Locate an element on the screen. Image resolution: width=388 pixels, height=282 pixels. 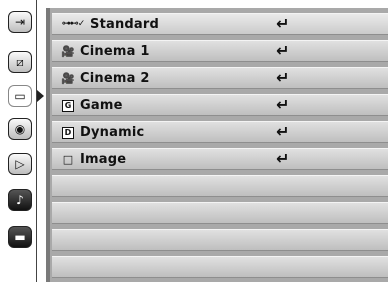
input-icon: ⇥ is located at coordinates (20, 22).